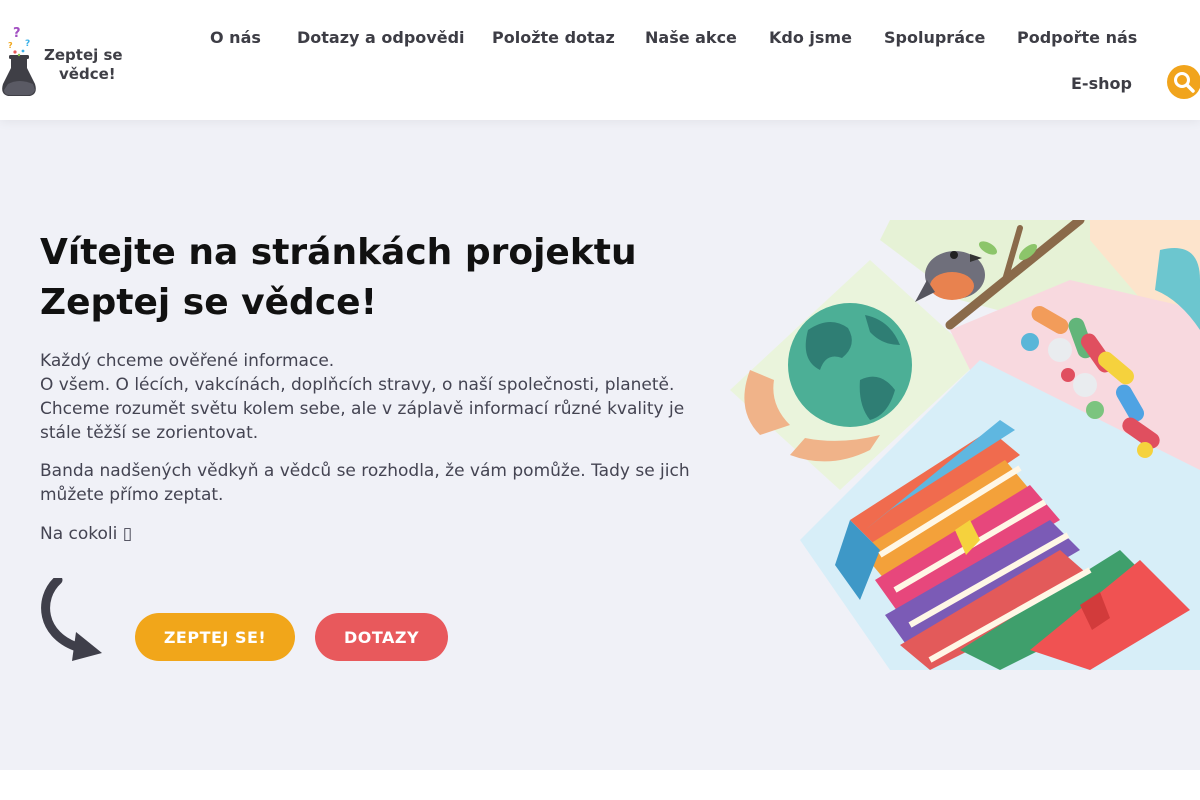 This screenshot has width=1200, height=800. What do you see at coordinates (381, 637) in the screenshot?
I see `questions-button: DOTAZY` at bounding box center [381, 637].